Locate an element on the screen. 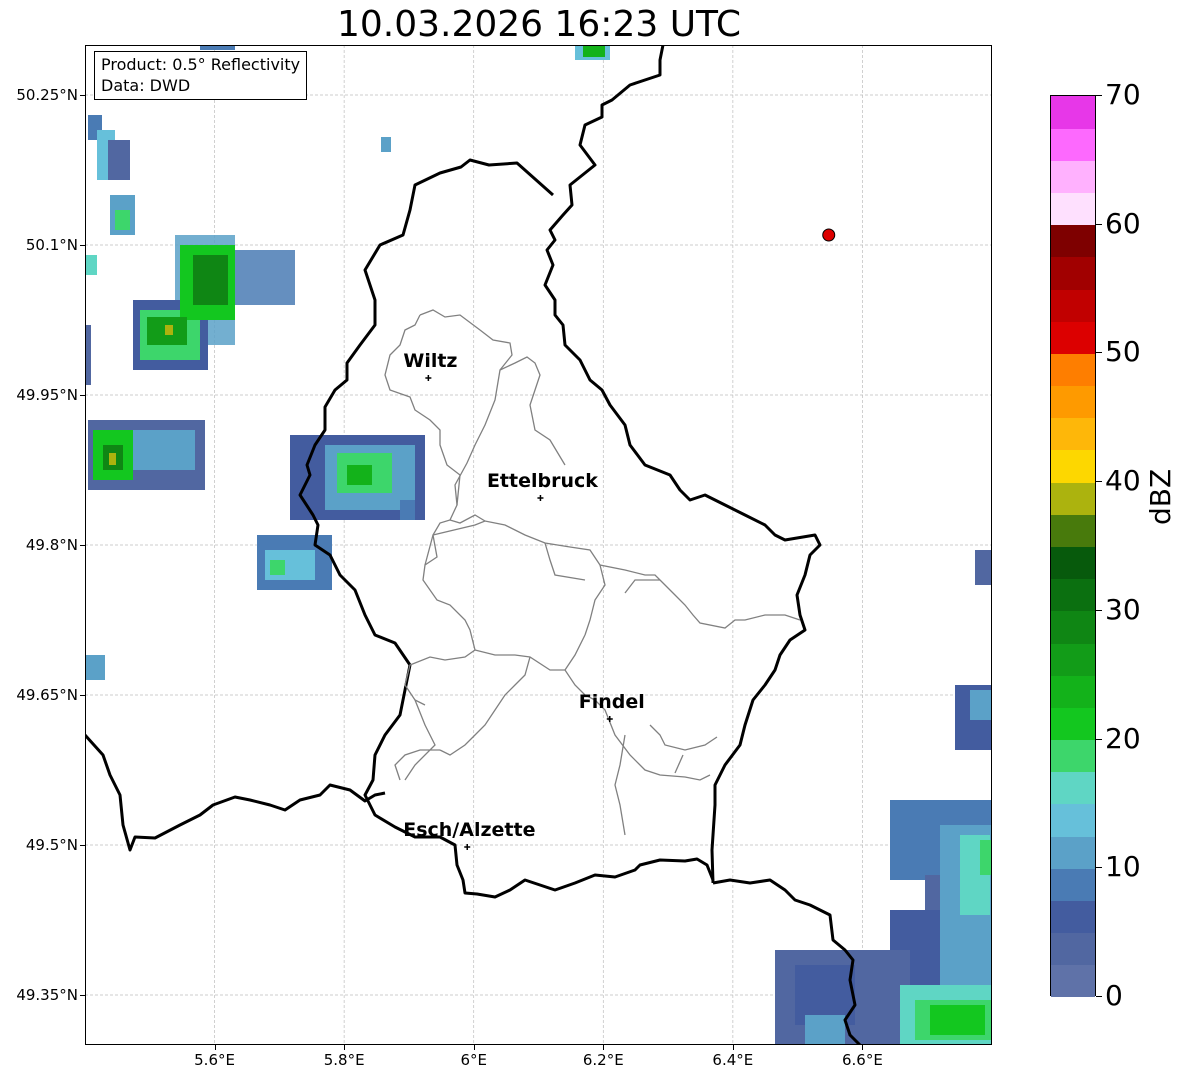  colorbar-label: dBZ is located at coordinates (1160, 496).